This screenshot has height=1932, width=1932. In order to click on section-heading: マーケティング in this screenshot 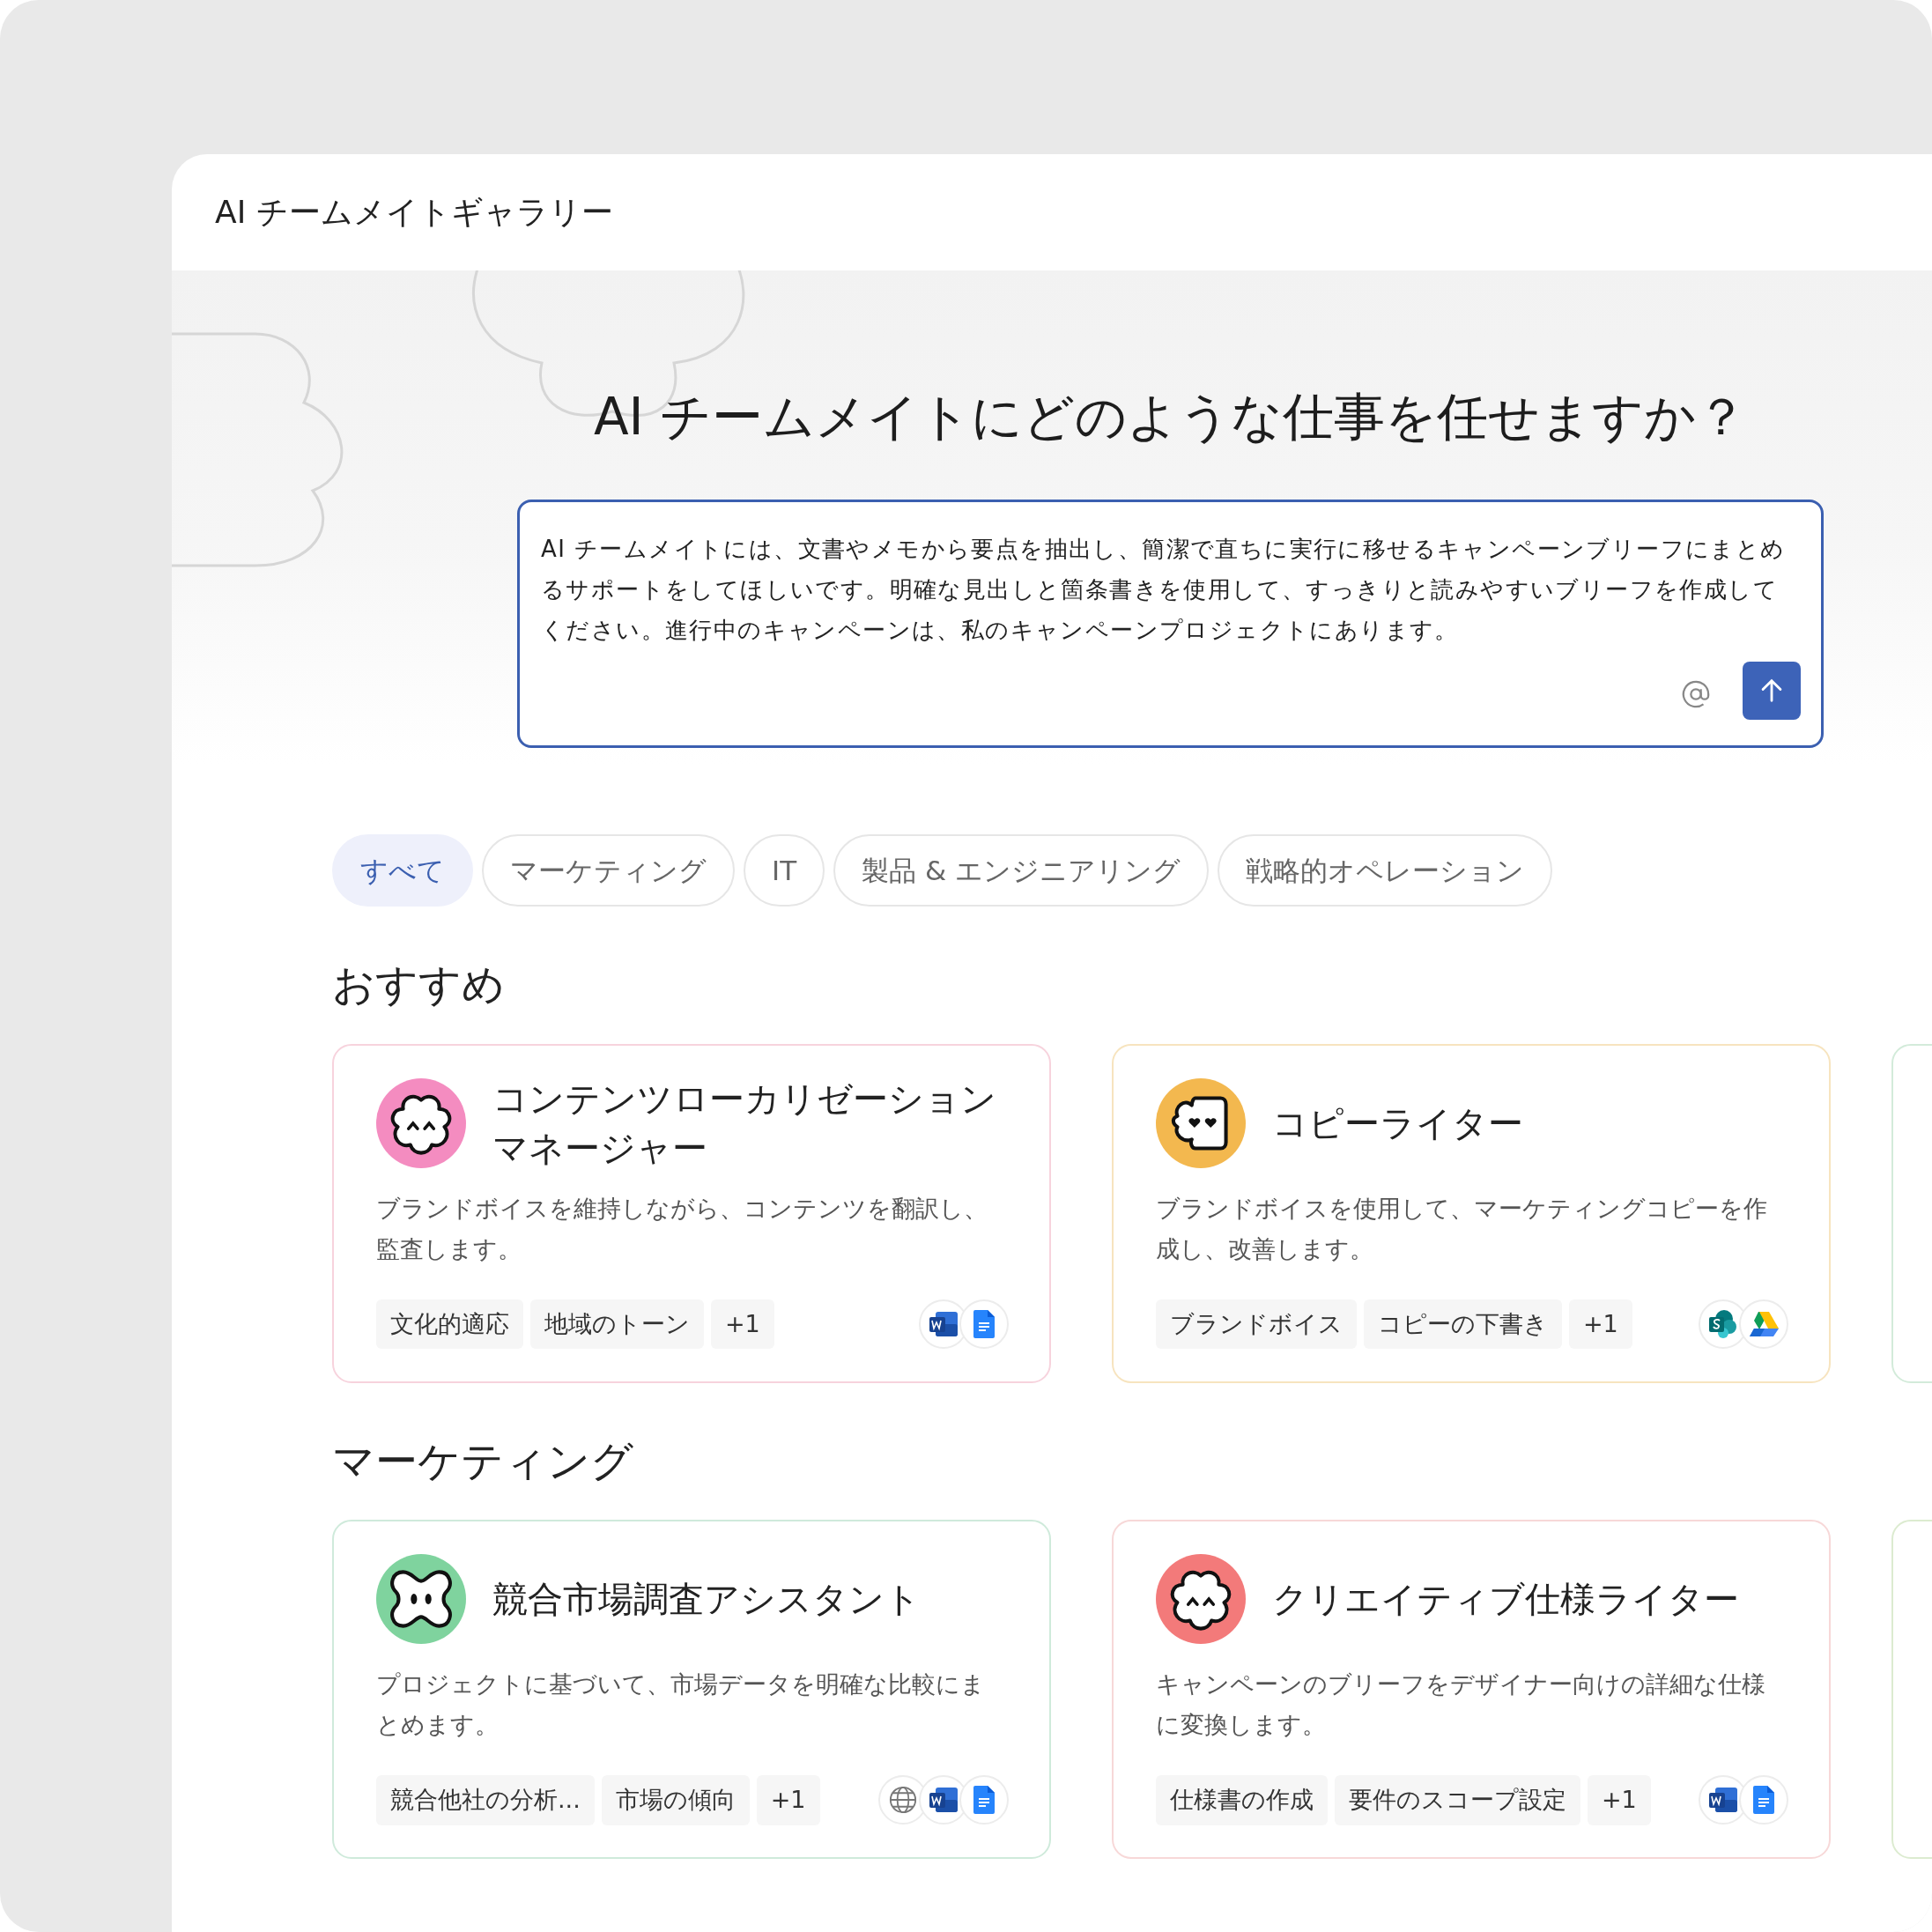, I will do `click(483, 1461)`.